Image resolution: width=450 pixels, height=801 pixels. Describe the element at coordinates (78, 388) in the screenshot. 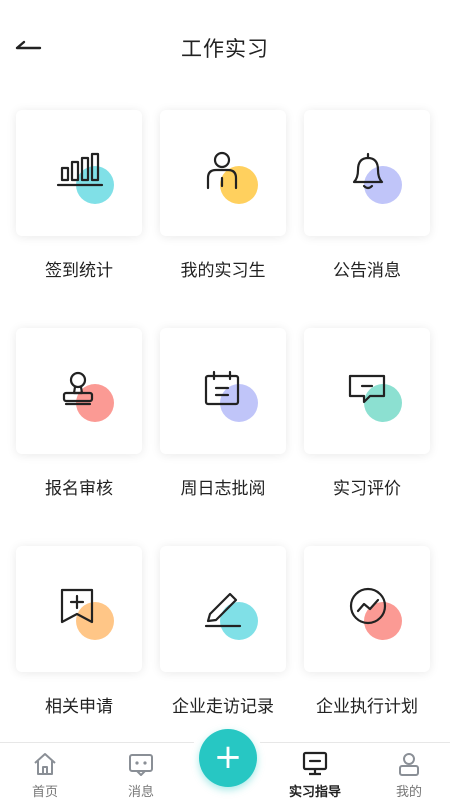

I see `stamp-icon` at that location.